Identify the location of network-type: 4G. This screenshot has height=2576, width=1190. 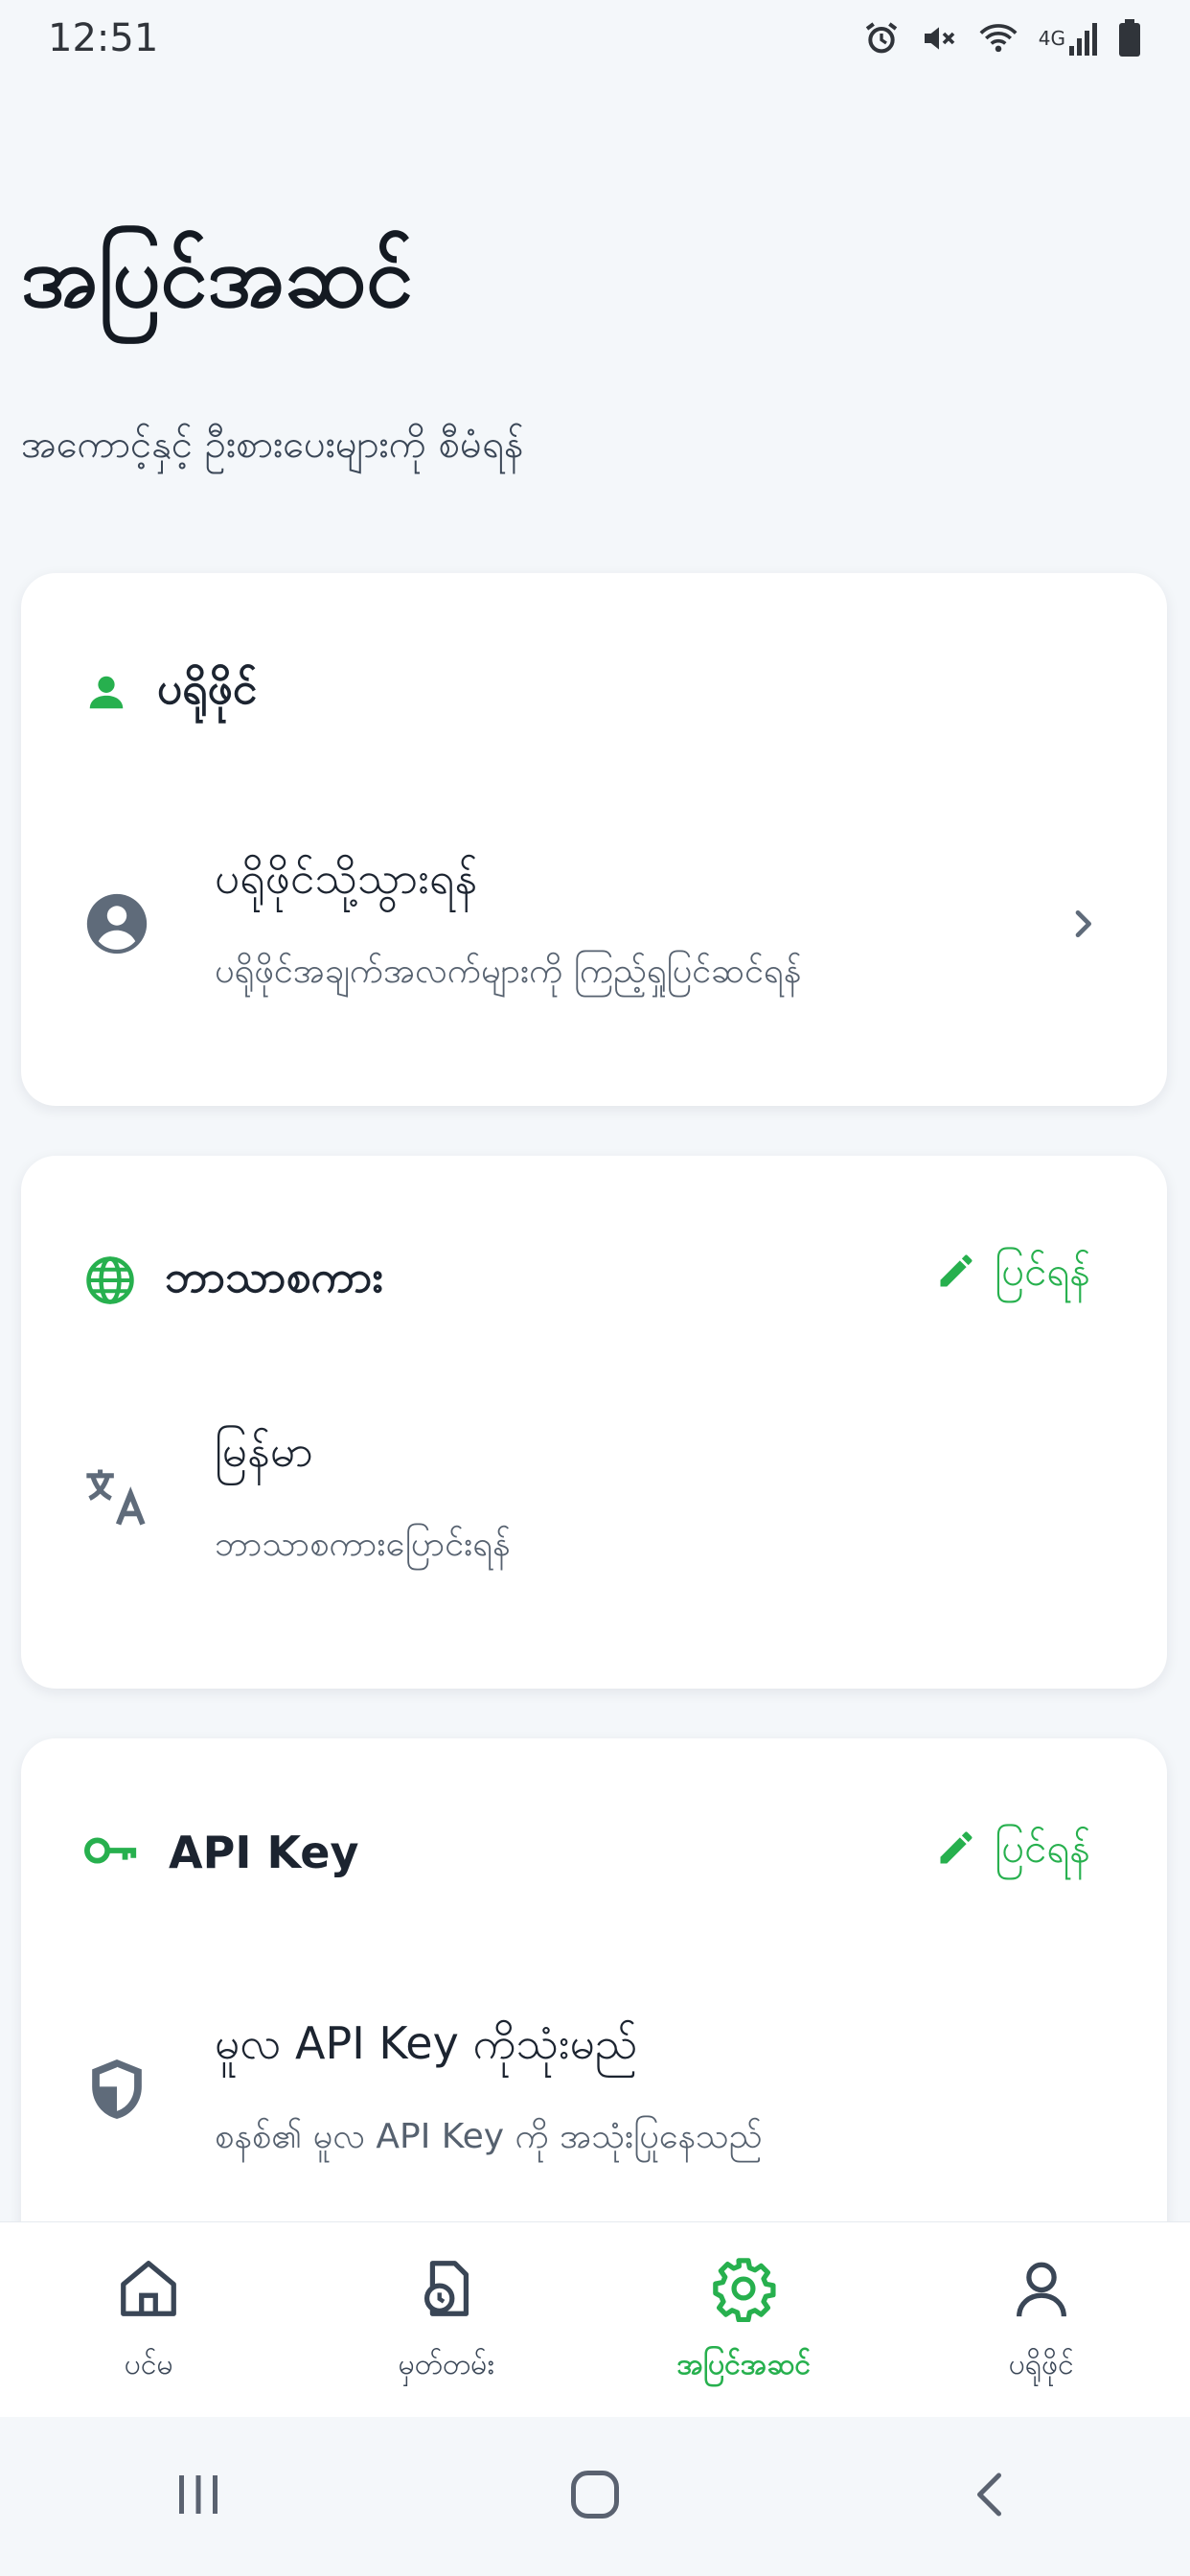
(1051, 38).